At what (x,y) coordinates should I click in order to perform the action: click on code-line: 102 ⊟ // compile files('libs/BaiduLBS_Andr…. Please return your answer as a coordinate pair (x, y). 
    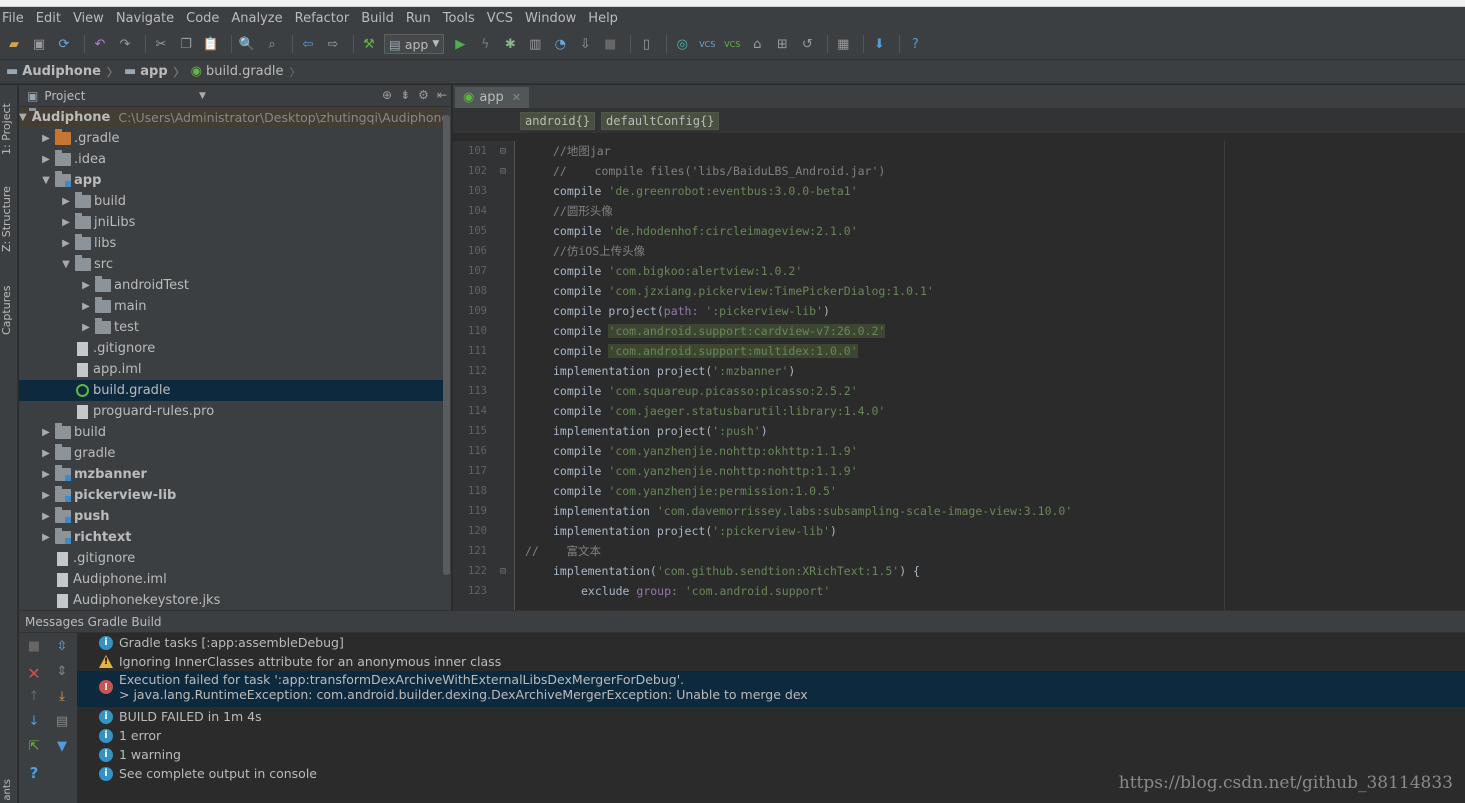
    Looking at the image, I should click on (959, 171).